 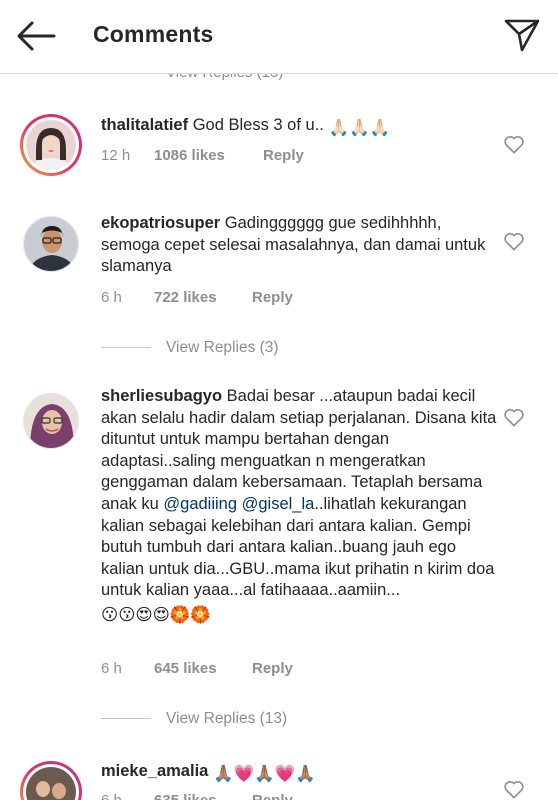 What do you see at coordinates (203, 668) in the screenshot?
I see `comment-likes: 645 likes` at bounding box center [203, 668].